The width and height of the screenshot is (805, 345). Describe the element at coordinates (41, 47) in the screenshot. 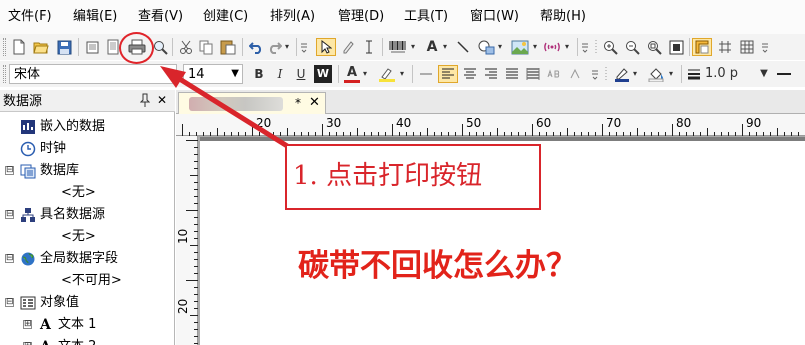

I see `open-folder-icon` at that location.